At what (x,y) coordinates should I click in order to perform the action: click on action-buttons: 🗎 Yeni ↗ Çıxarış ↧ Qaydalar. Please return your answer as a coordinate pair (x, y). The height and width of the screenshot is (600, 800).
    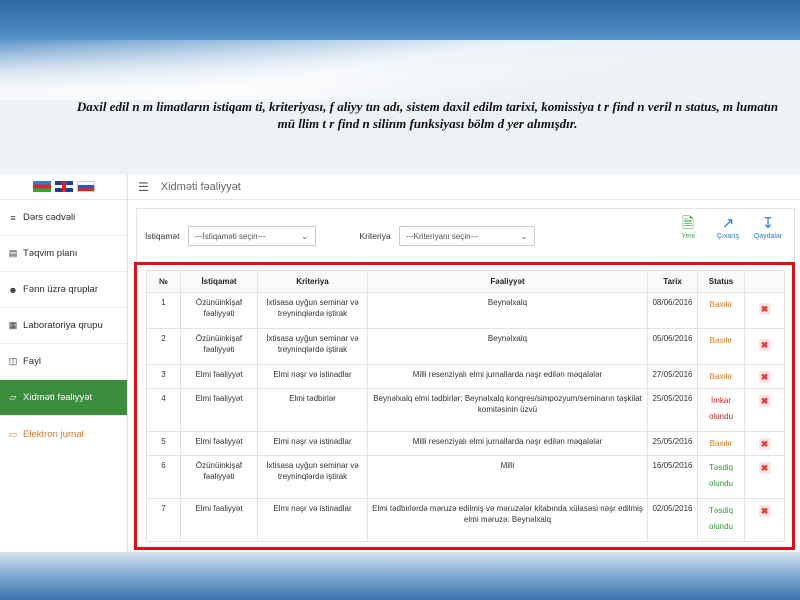
    Looking at the image, I should click on (728, 227).